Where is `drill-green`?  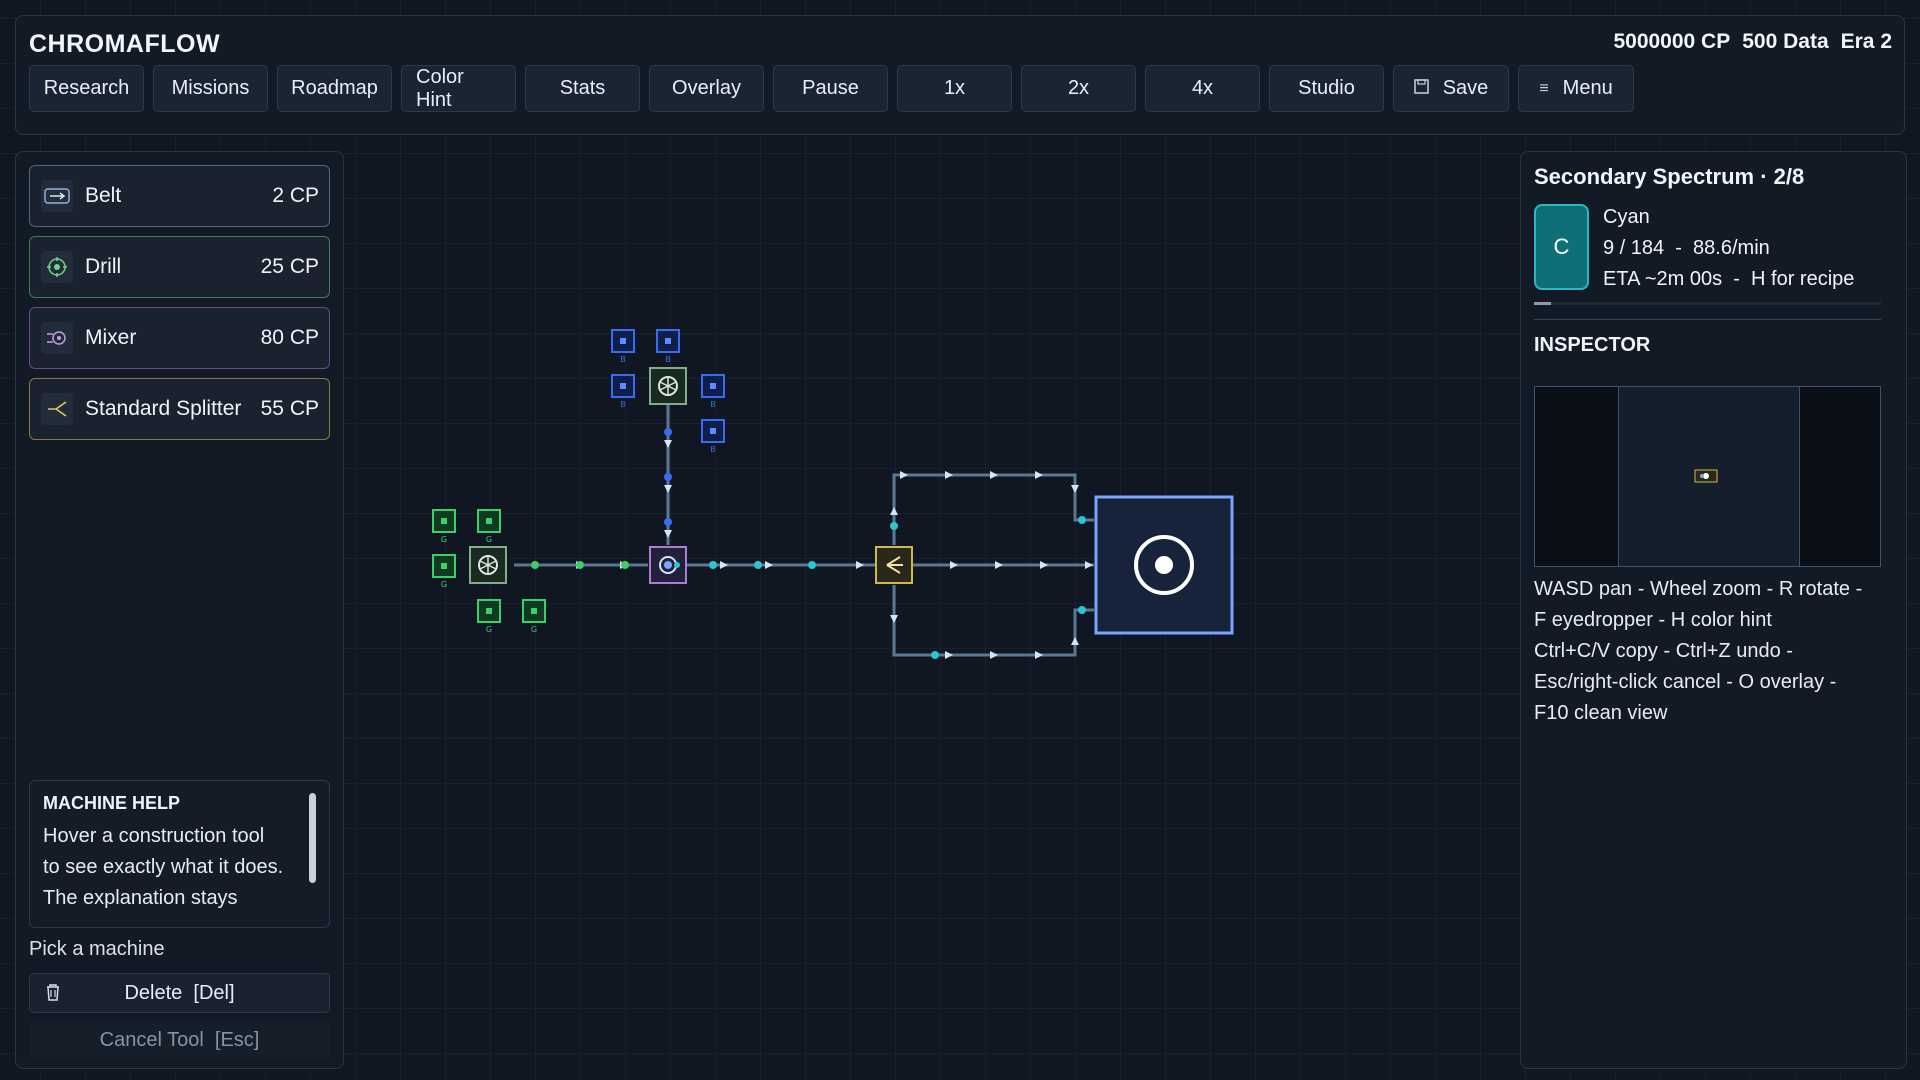 drill-green is located at coordinates (488, 565).